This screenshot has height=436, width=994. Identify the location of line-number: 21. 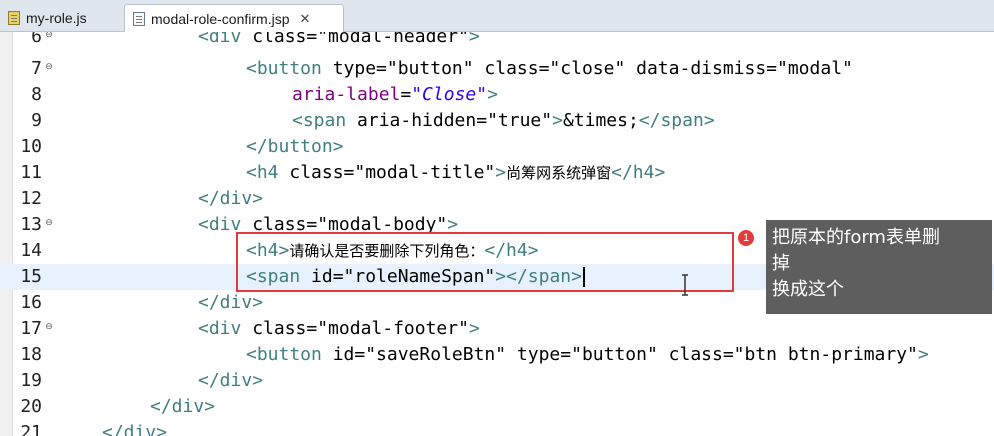
(31, 429).